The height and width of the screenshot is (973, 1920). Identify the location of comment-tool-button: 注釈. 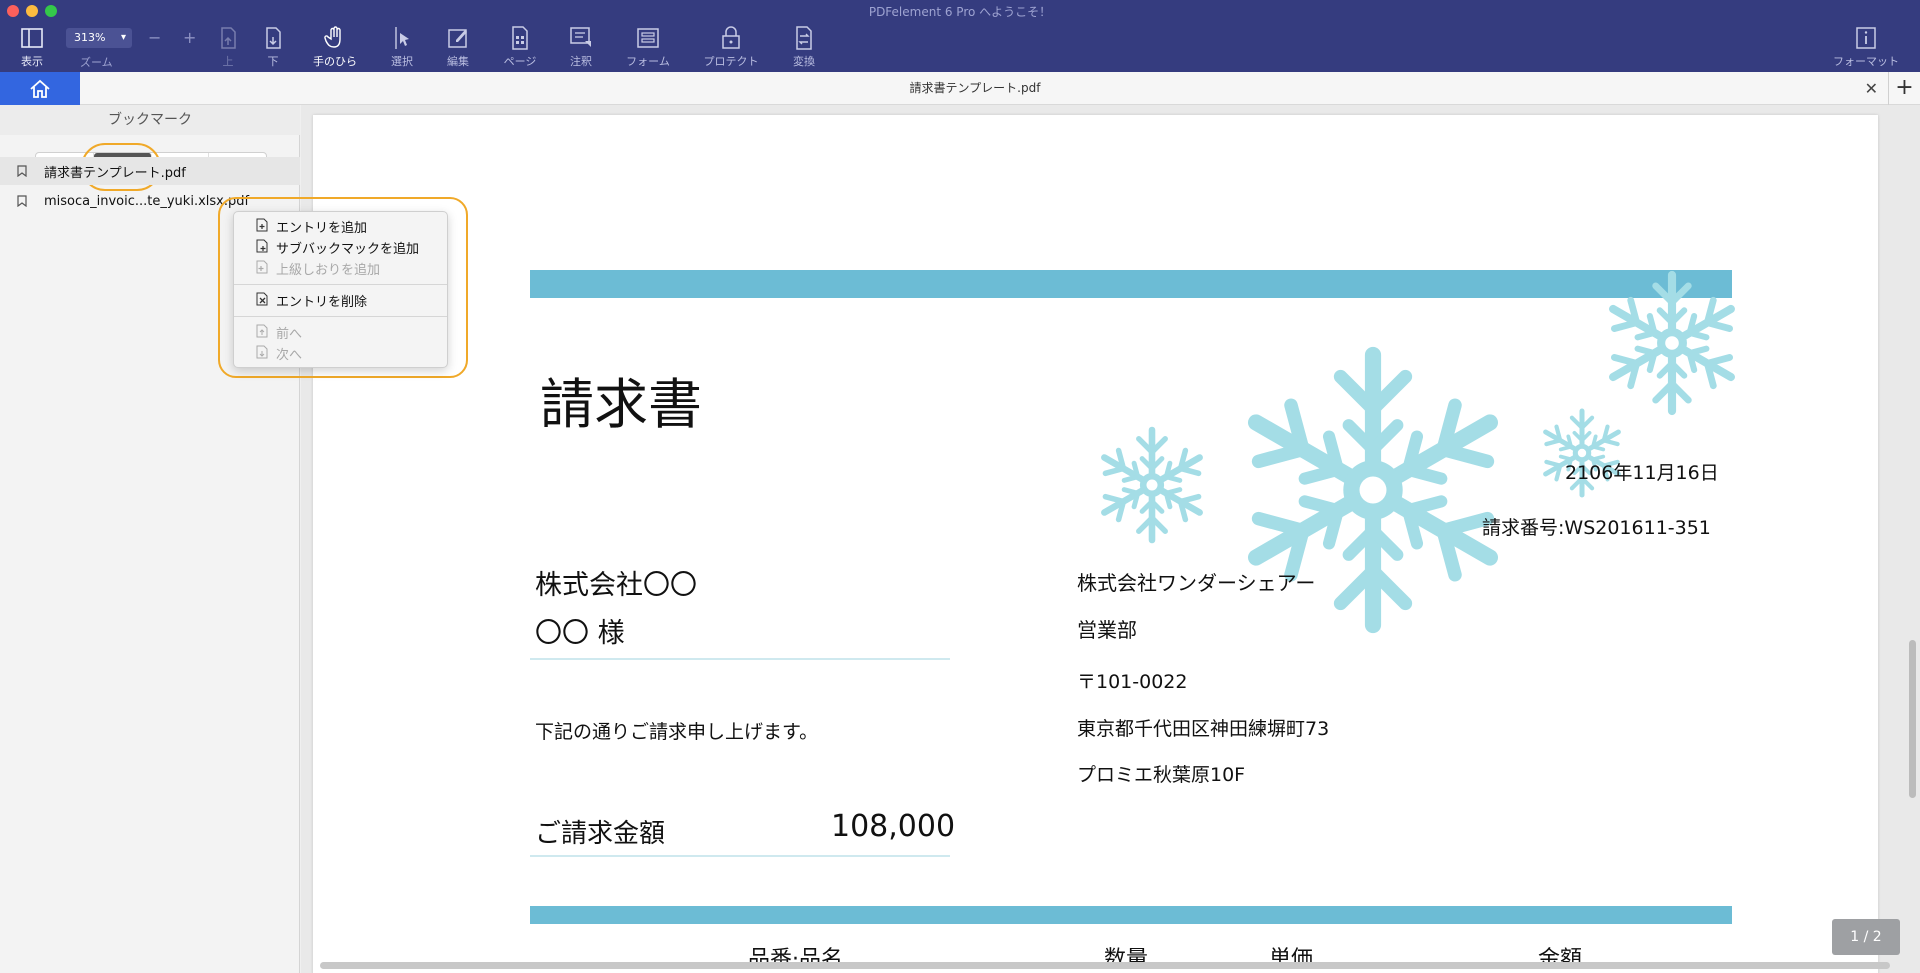
(581, 47).